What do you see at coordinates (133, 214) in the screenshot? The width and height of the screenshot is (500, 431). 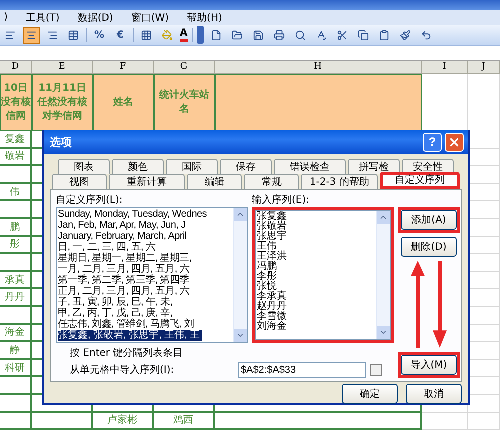 I see `list-item: Sunday, Monday, Tuesday, Wednes` at bounding box center [133, 214].